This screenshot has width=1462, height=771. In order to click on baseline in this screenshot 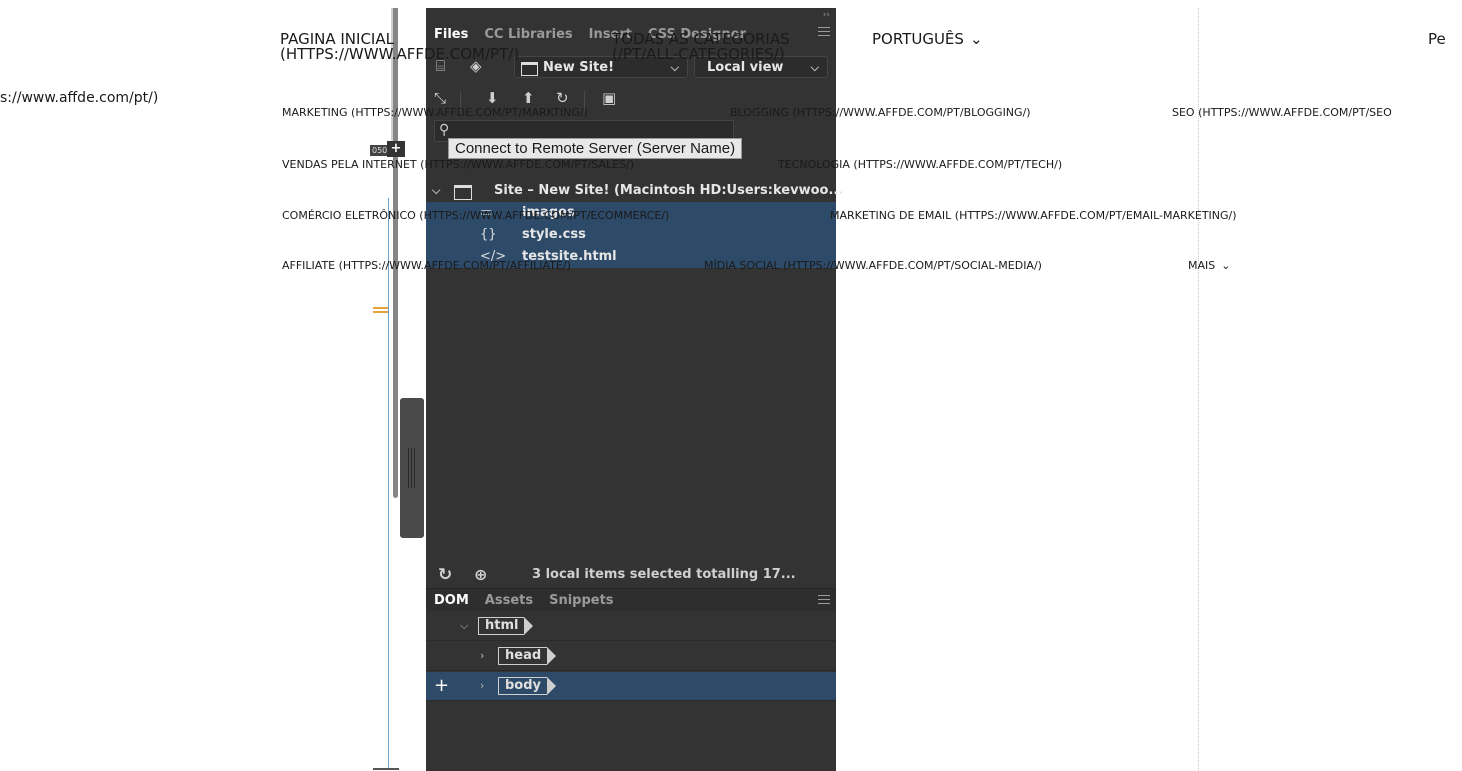, I will do `click(386, 769)`.